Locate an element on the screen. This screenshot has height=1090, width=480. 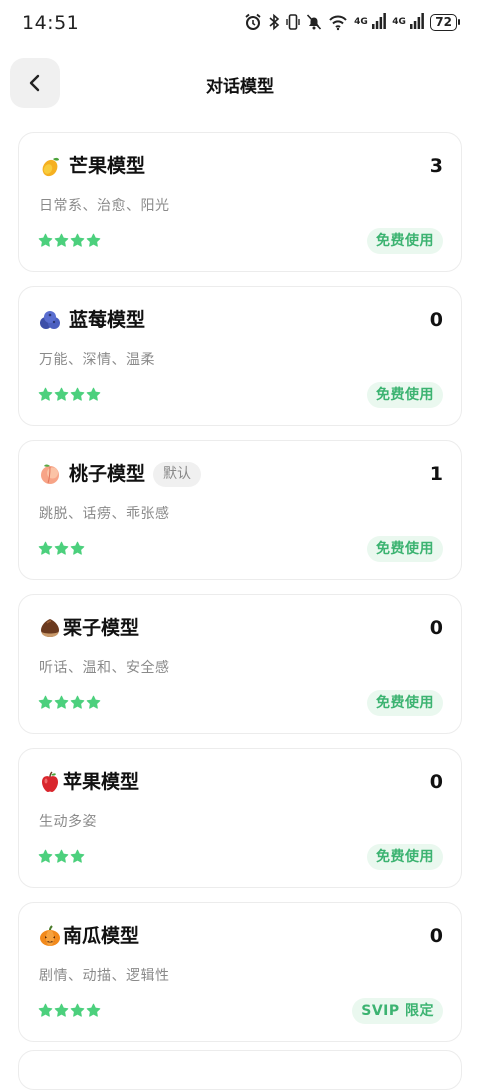
model-name: 蓝莓模型 is located at coordinates (107, 320).